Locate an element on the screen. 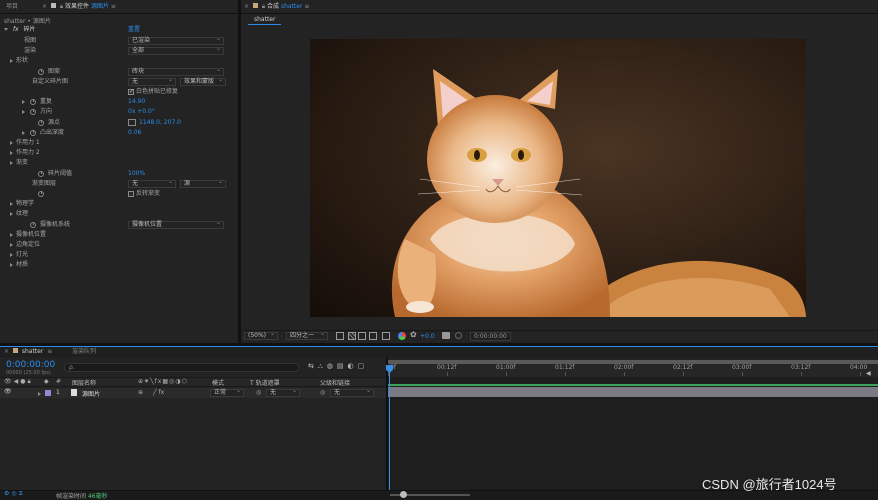  fx-row-view: 视图 已渲染 is located at coordinates (118, 41).